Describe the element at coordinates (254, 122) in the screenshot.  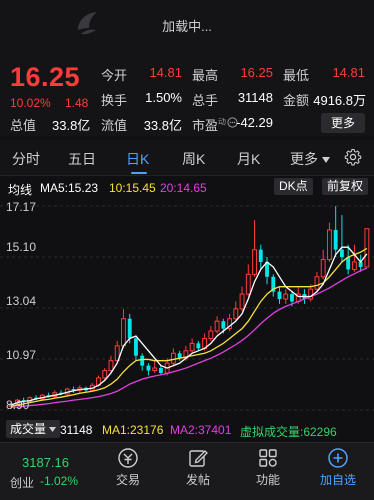
I see `pe-value: -42.29` at that location.